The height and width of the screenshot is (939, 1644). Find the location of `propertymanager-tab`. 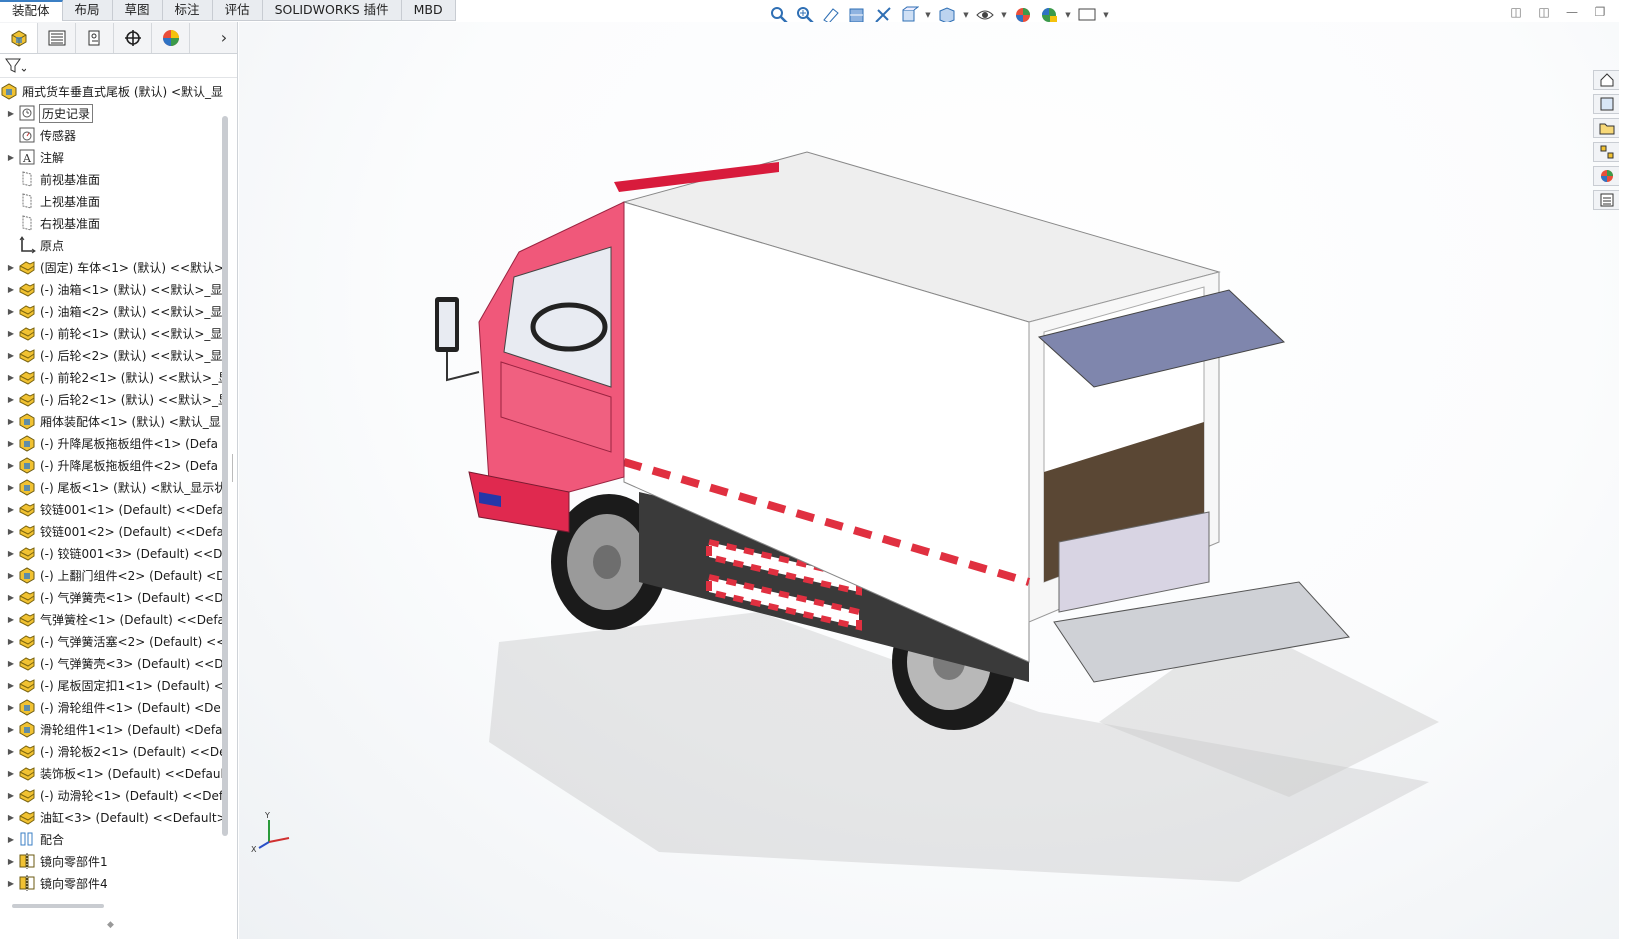

propertymanager-tab is located at coordinates (57, 37).